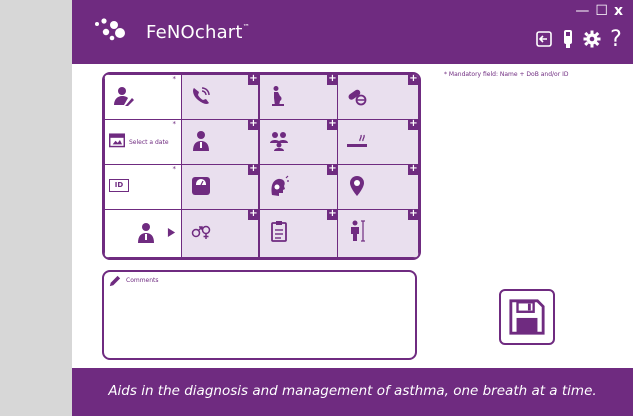 Image resolution: width=633 pixels, height=416 pixels. Describe the element at coordinates (357, 186) in the screenshot. I see `location-icon` at that location.